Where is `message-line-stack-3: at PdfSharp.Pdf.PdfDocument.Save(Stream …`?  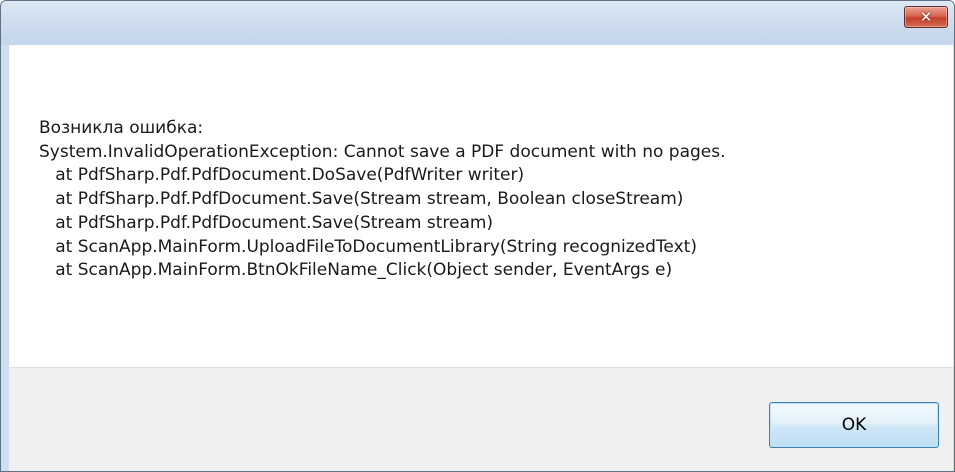 message-line-stack-3: at PdfSharp.Pdf.PdfDocument.Save(Stream … is located at coordinates (266, 222).